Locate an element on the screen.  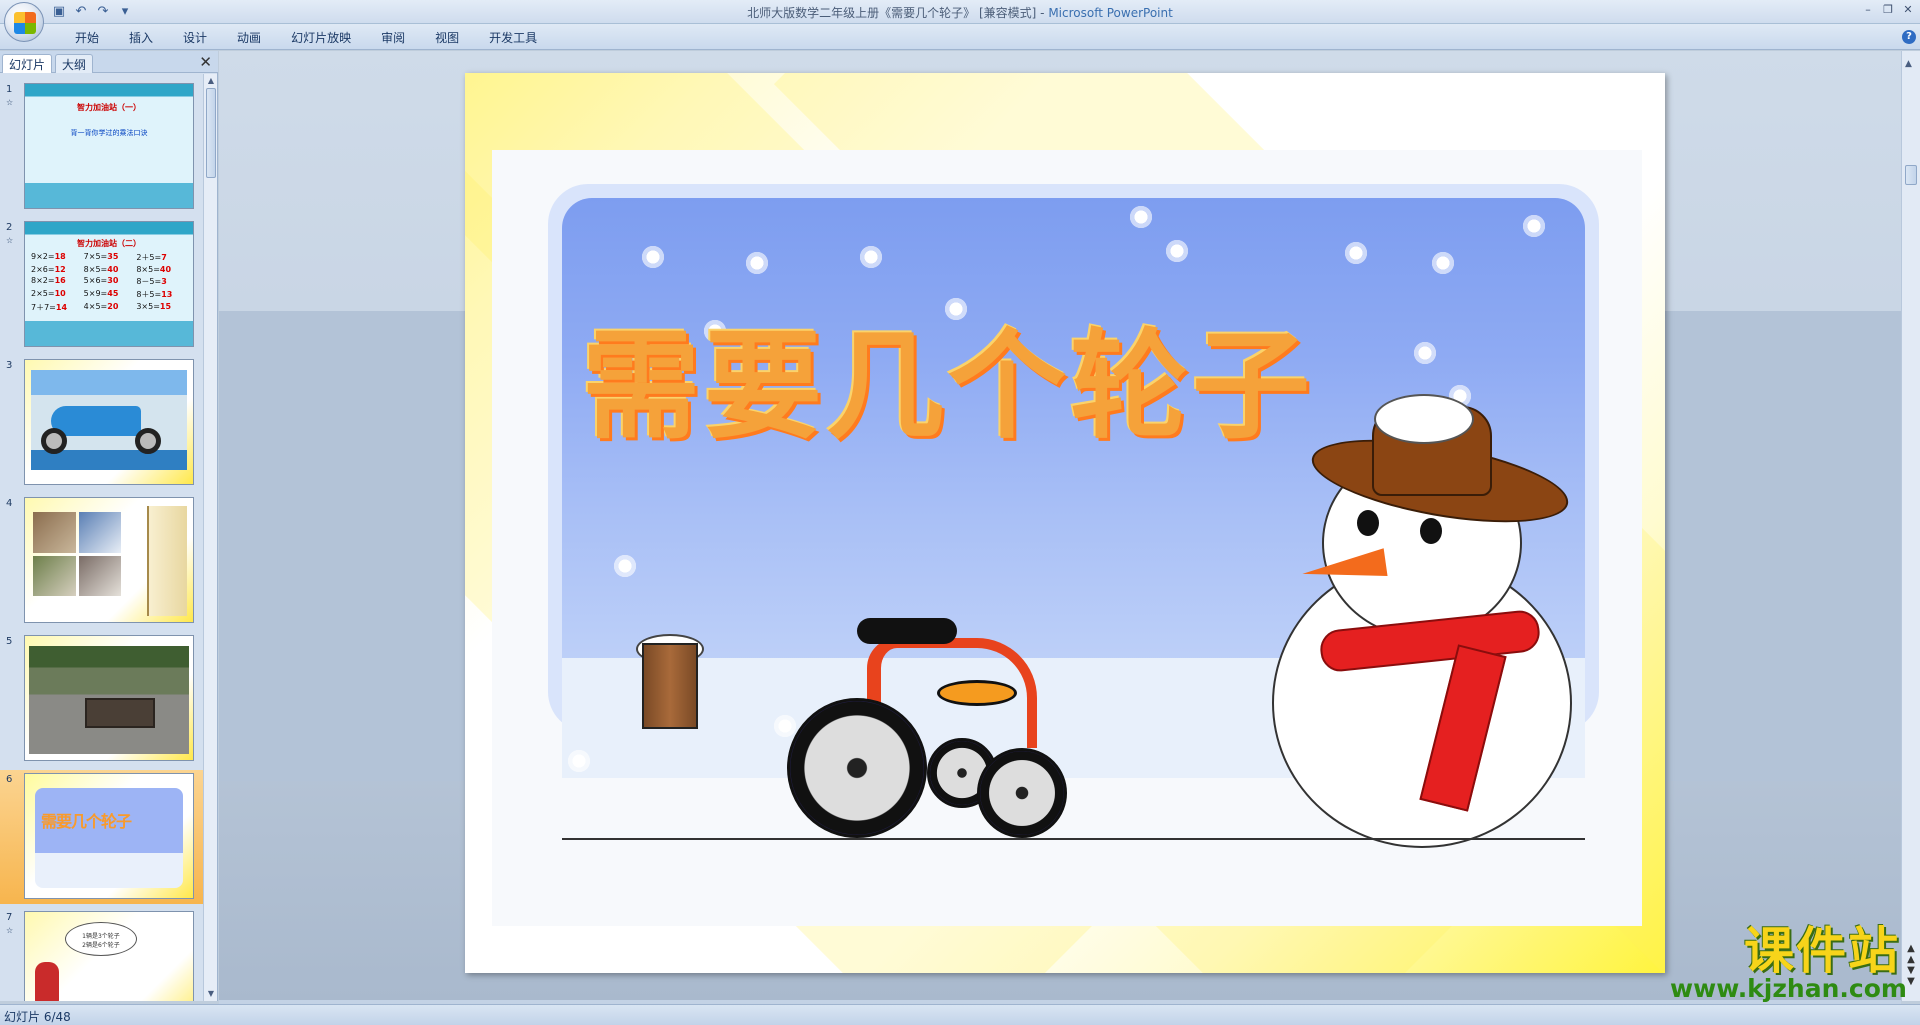
equation-item: 8－5=3 is located at coordinates (162, 281).